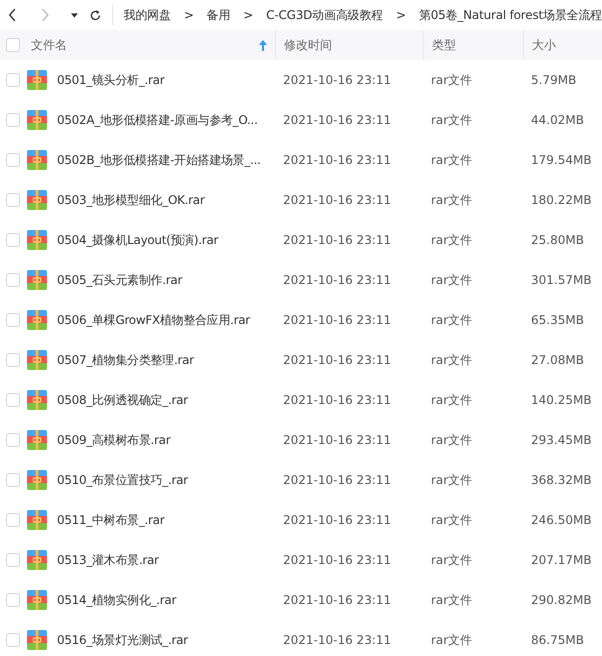 Image resolution: width=602 pixels, height=656 pixels. I want to click on file-size: 293.45MB, so click(561, 440).